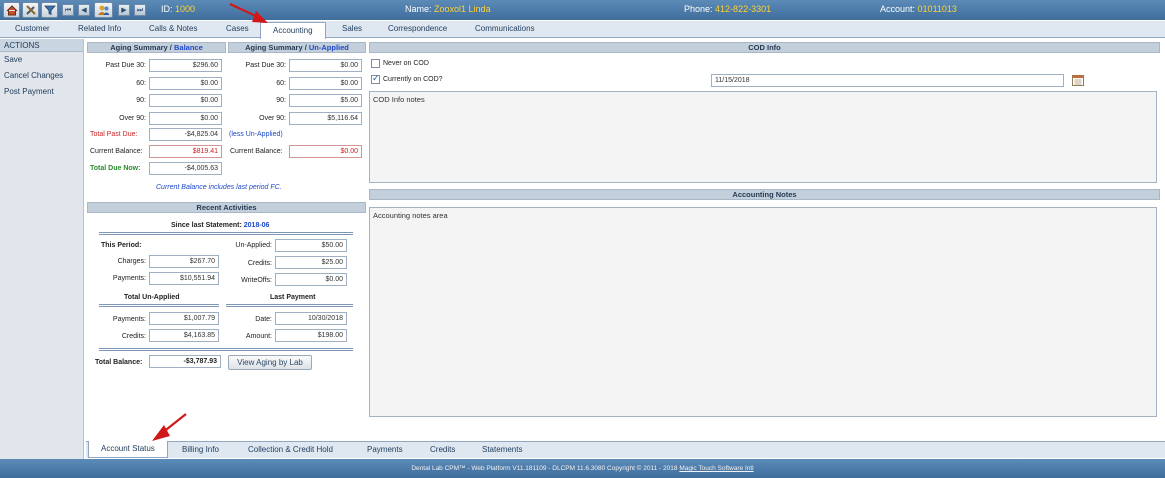  What do you see at coordinates (185, 151) in the screenshot?
I see `current-balance-input: $819.41` at bounding box center [185, 151].